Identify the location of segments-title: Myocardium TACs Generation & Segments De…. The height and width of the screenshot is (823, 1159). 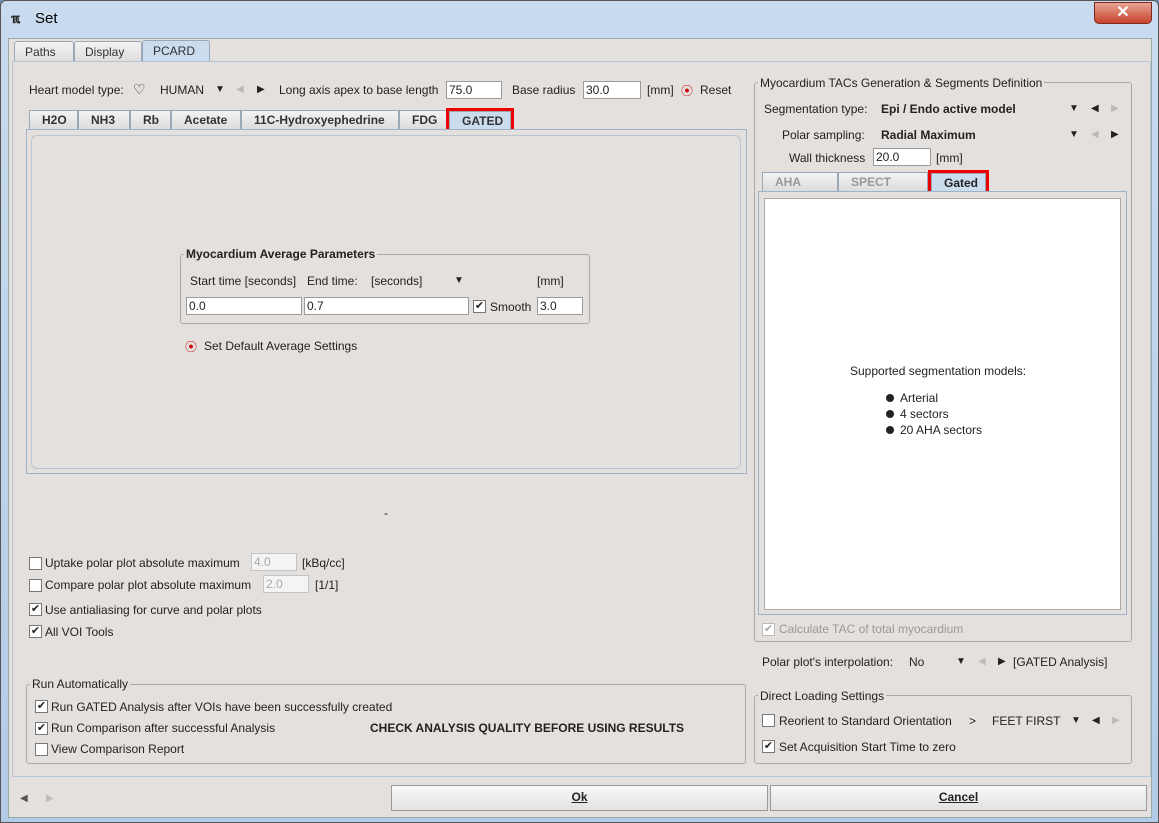
(901, 83).